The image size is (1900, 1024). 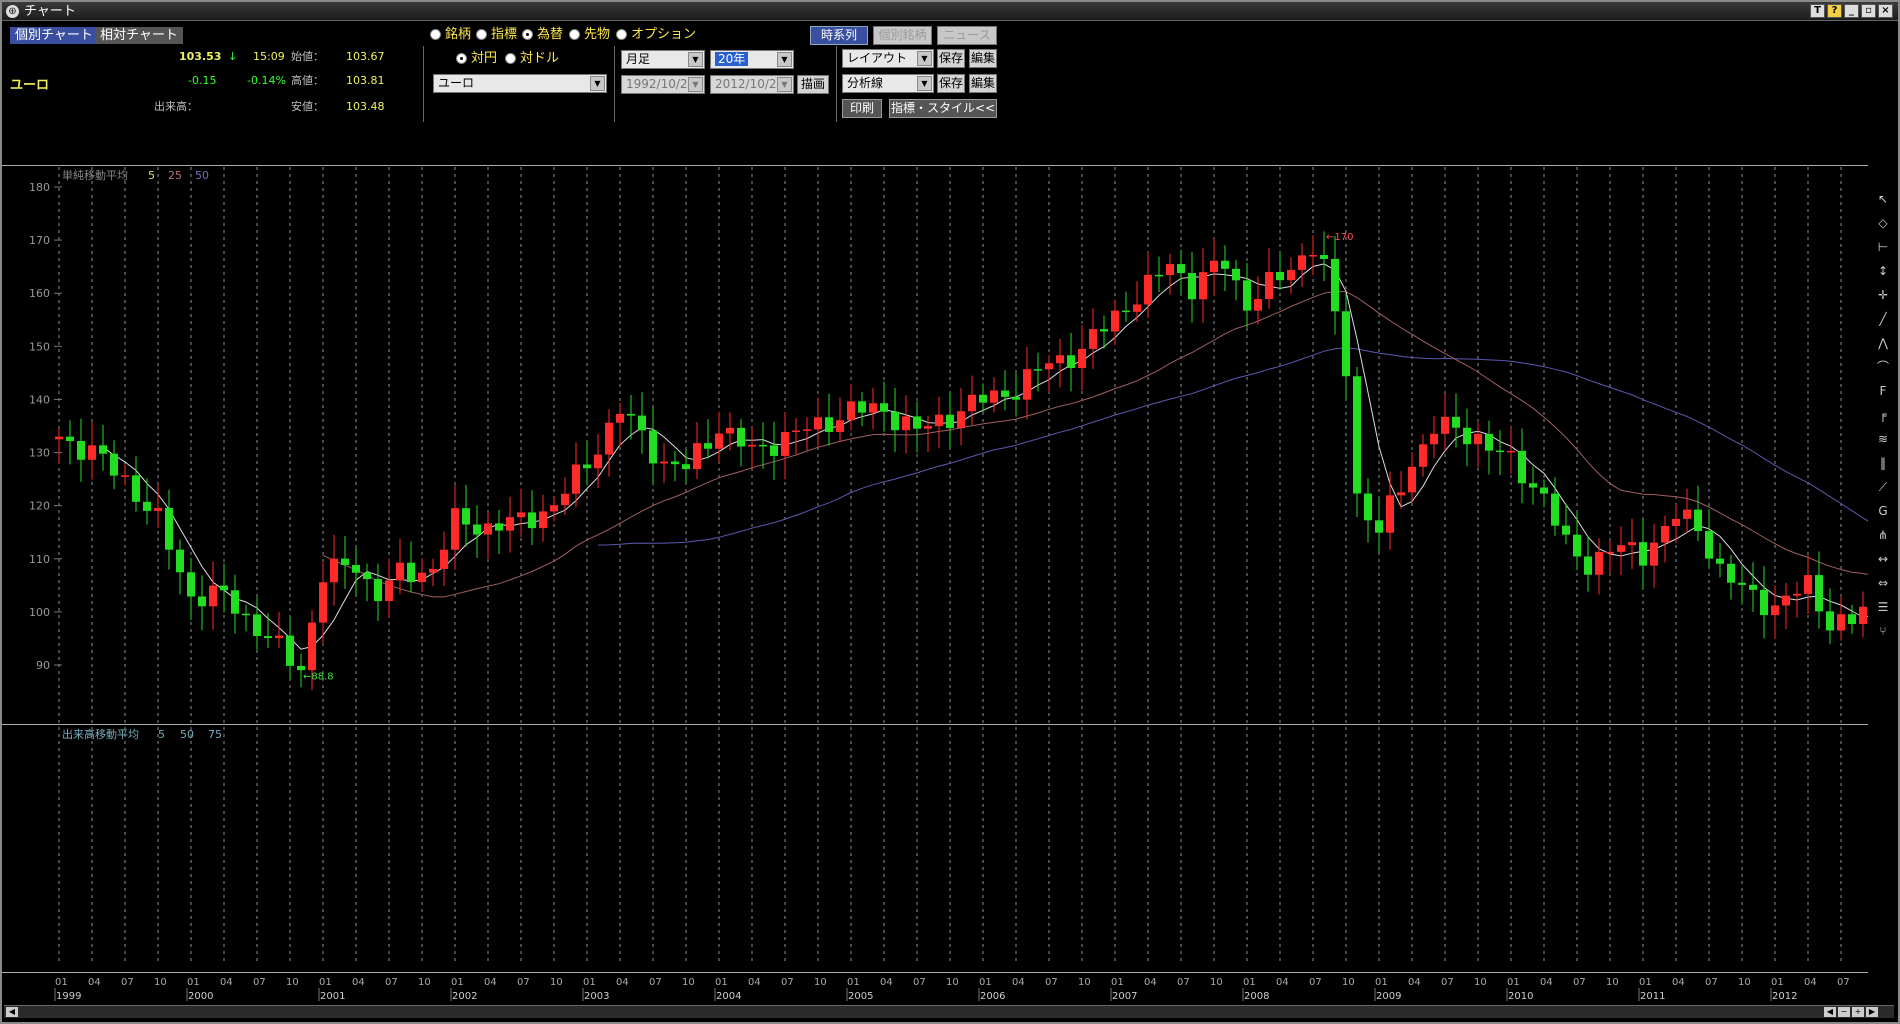 What do you see at coordinates (481, 34) in the screenshot?
I see `radio-index` at bounding box center [481, 34].